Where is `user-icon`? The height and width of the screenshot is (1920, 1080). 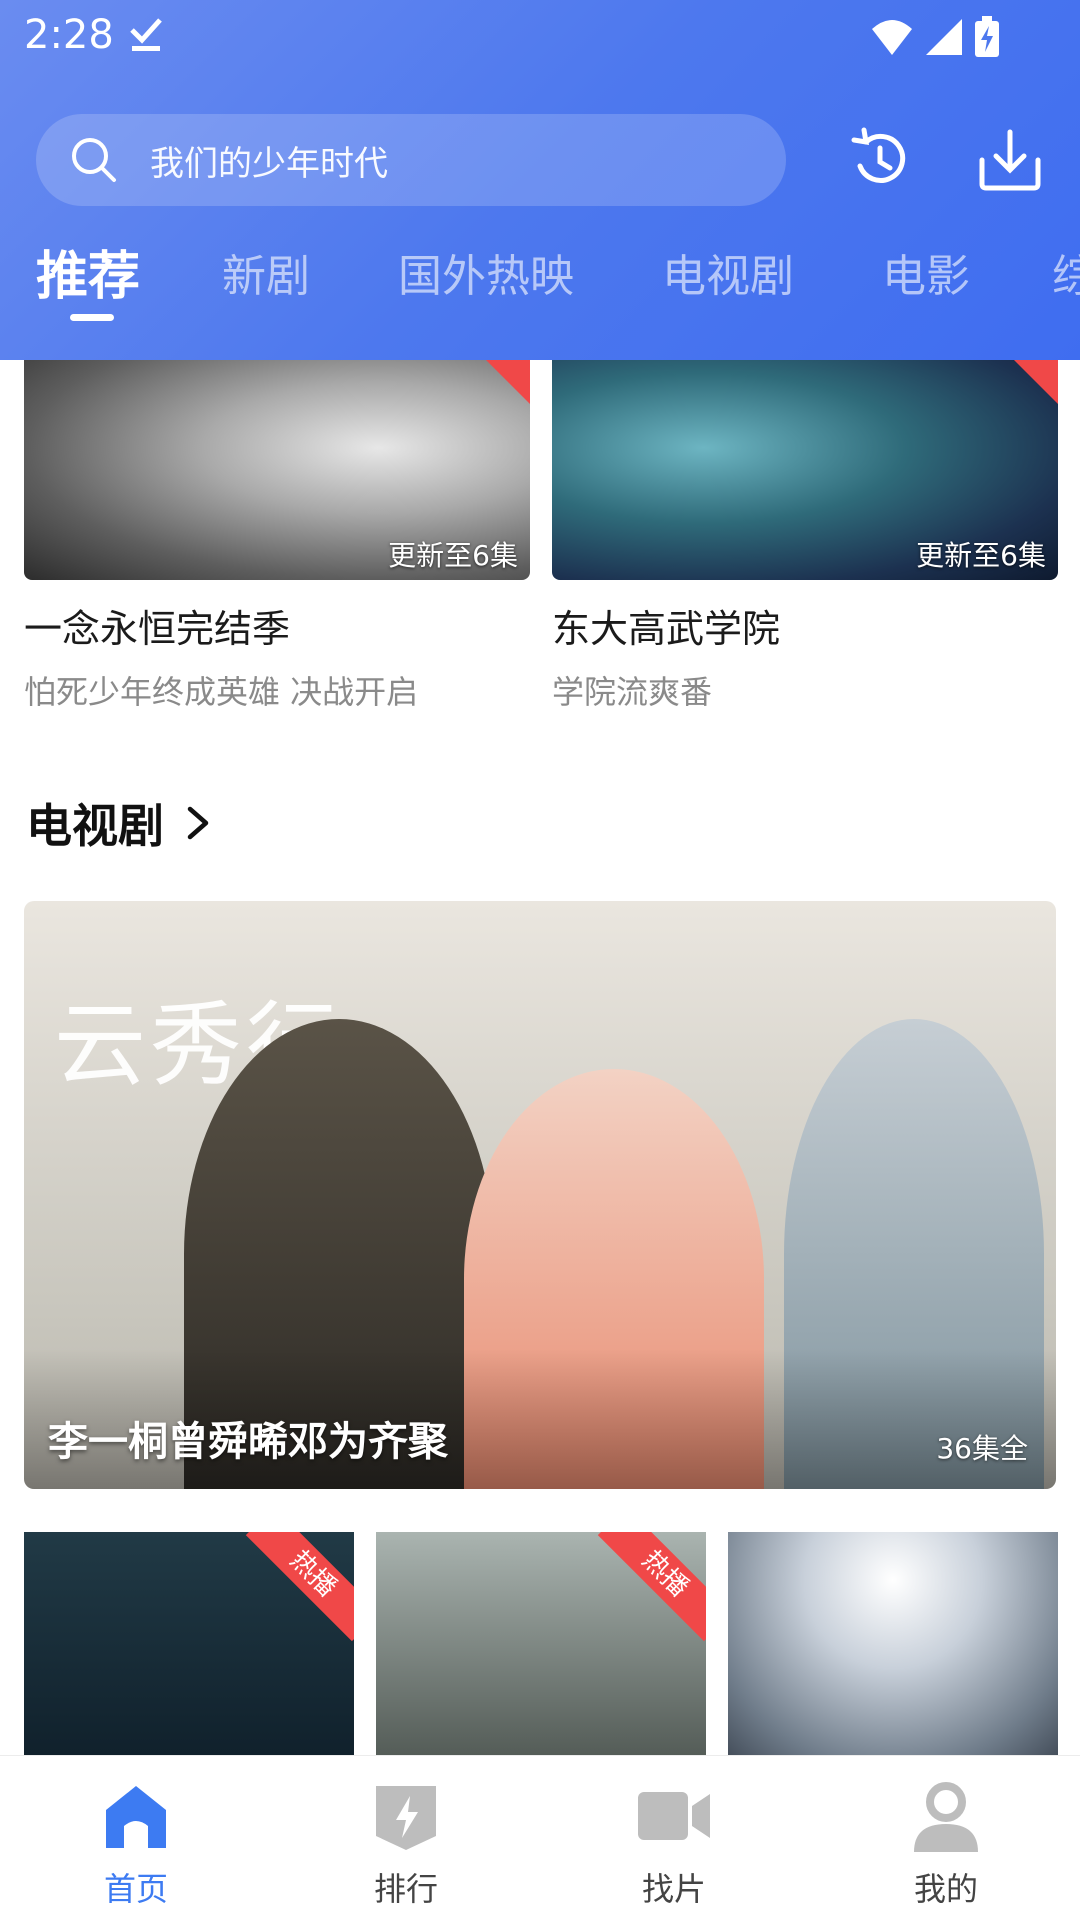
user-icon is located at coordinates (946, 1817).